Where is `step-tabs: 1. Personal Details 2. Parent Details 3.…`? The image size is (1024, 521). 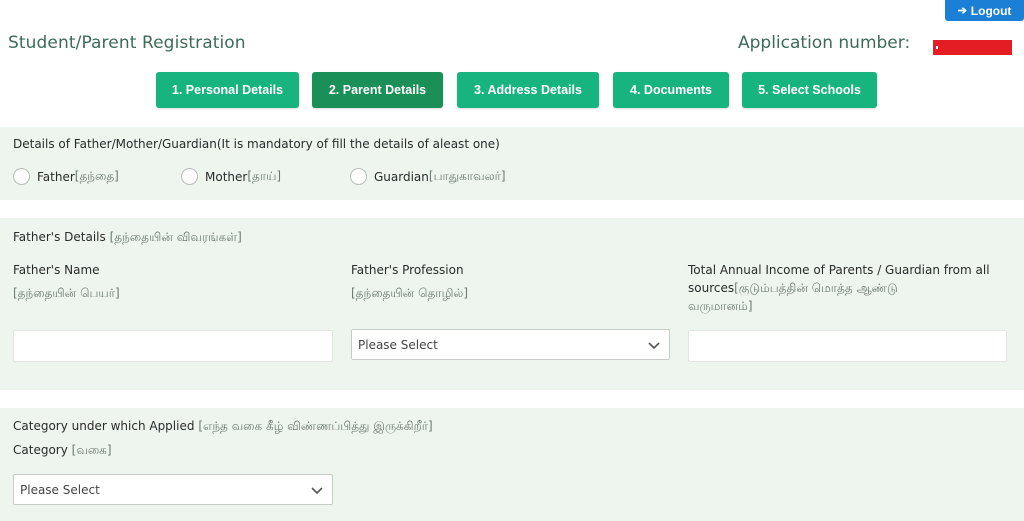 step-tabs: 1. Personal Details 2. Parent Details 3.… is located at coordinates (512, 90).